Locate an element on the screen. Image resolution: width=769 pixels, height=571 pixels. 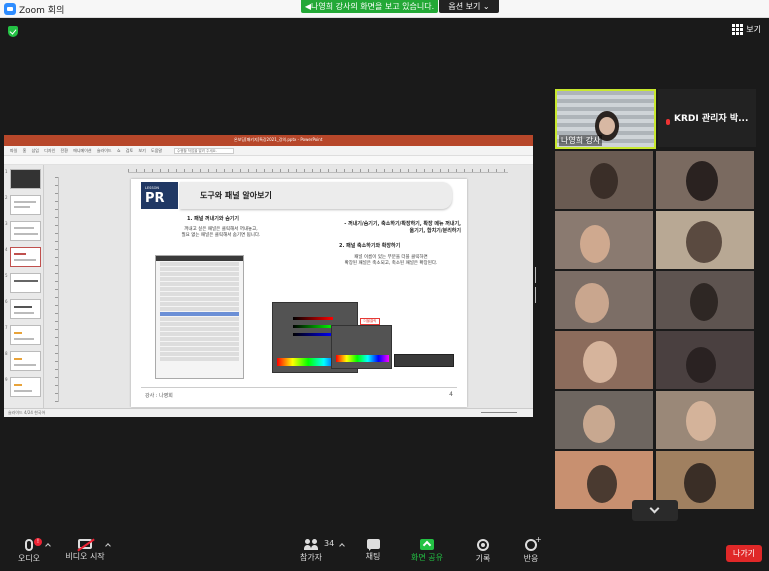
microphone-icon: ! is located at coordinates (33, 544).